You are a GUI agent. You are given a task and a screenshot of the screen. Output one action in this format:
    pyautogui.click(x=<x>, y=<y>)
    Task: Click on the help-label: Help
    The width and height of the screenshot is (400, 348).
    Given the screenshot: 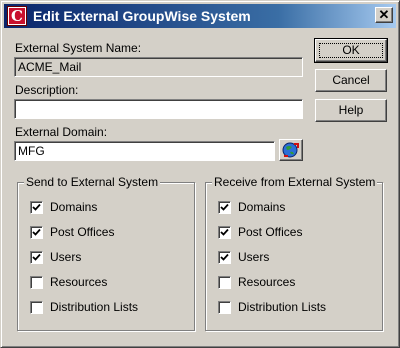 What is the action you would take?
    pyautogui.click(x=351, y=110)
    